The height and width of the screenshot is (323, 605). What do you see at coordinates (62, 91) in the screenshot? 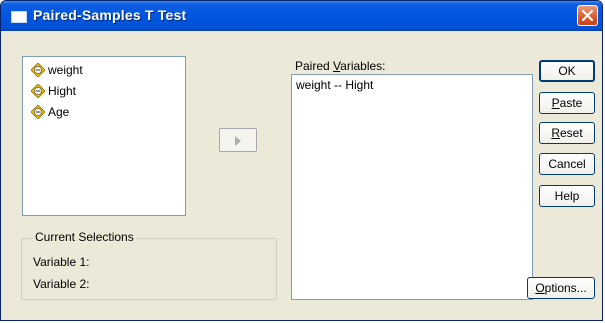
I see `variable-label: Hight` at bounding box center [62, 91].